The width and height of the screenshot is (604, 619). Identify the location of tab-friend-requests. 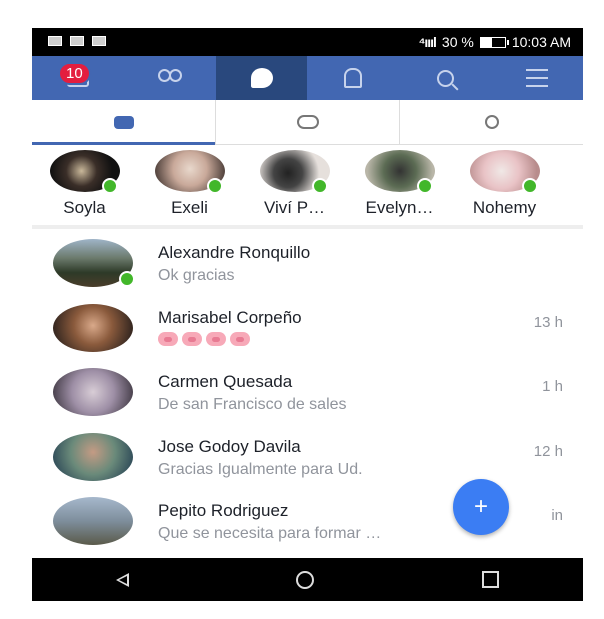
(170, 78).